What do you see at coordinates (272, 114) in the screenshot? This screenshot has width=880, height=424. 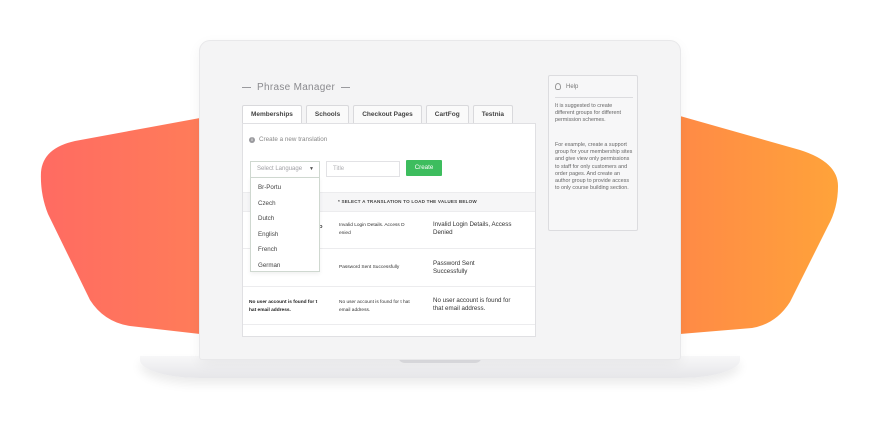 I see `tab-memberships: Memberships` at bounding box center [272, 114].